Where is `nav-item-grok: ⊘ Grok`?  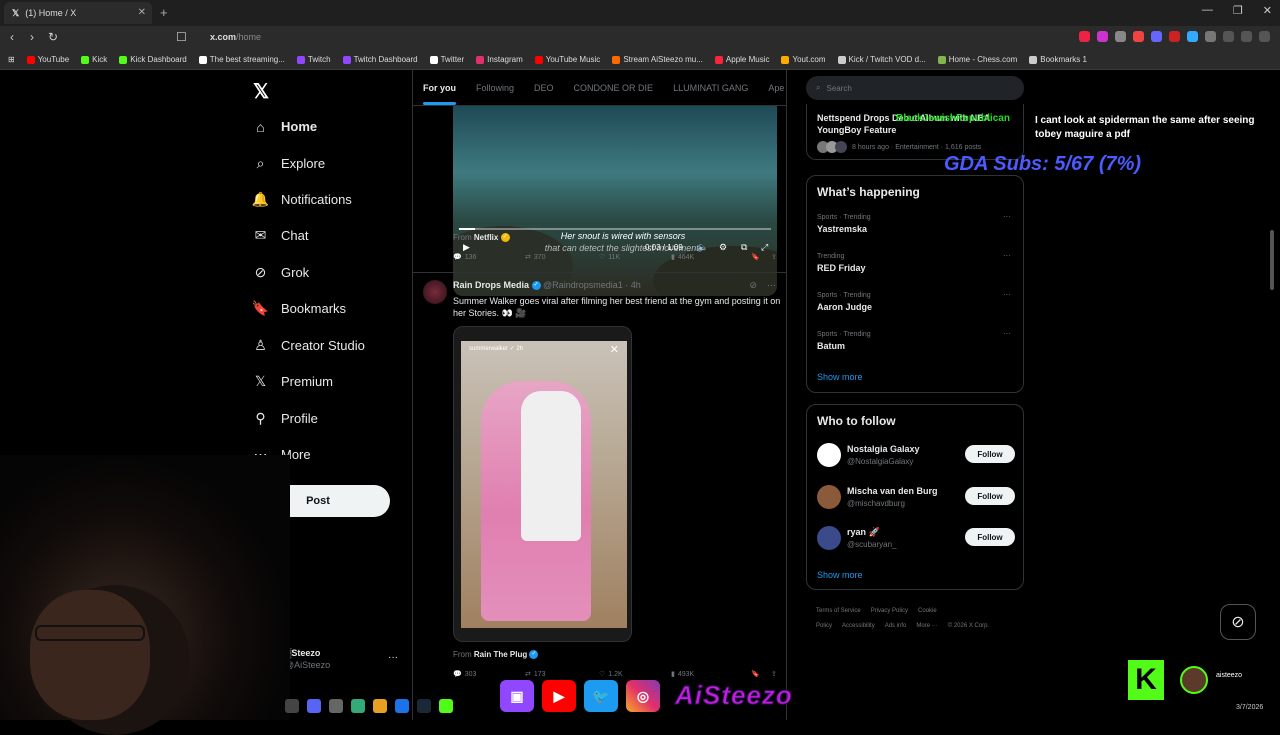 nav-item-grok: ⊘ Grok is located at coordinates (281, 272).